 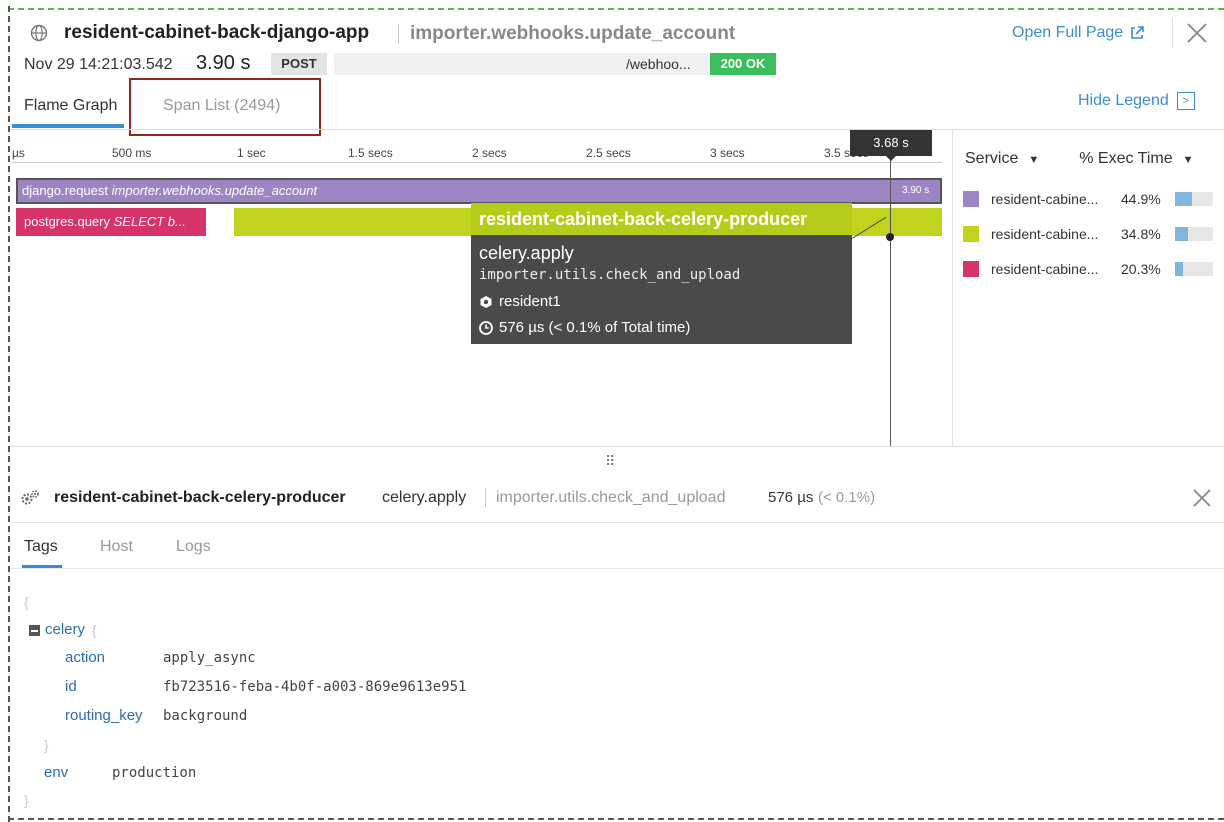 I want to click on legend-row: resident-cabine... 44.9%, so click(x=1088, y=199).